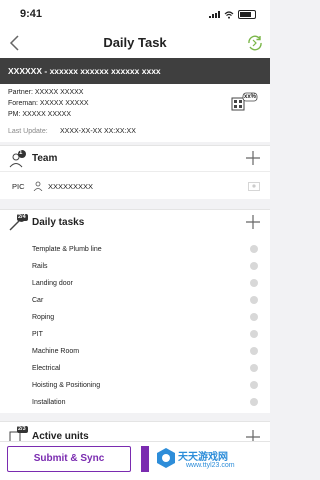 This screenshot has width=320, height=480. What do you see at coordinates (46, 368) in the screenshot?
I see `task-label: Electrical` at bounding box center [46, 368].